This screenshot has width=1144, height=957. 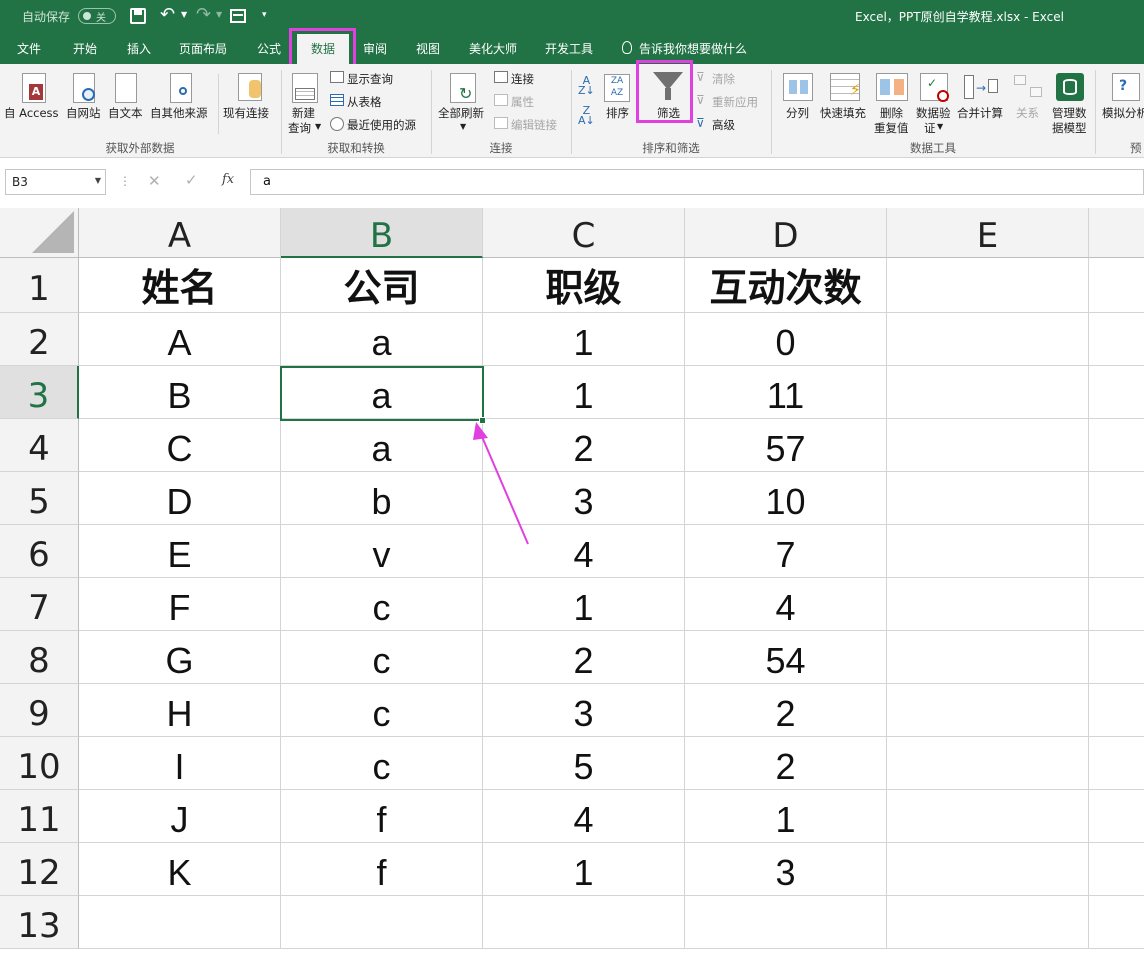 What do you see at coordinates (786, 445) in the screenshot?
I see `cell-d4: 57` at bounding box center [786, 445].